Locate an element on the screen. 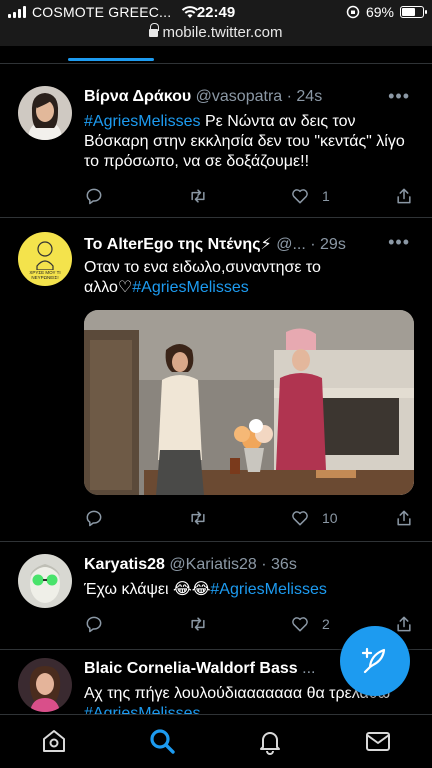  active-tab-indicator is located at coordinates (111, 59).